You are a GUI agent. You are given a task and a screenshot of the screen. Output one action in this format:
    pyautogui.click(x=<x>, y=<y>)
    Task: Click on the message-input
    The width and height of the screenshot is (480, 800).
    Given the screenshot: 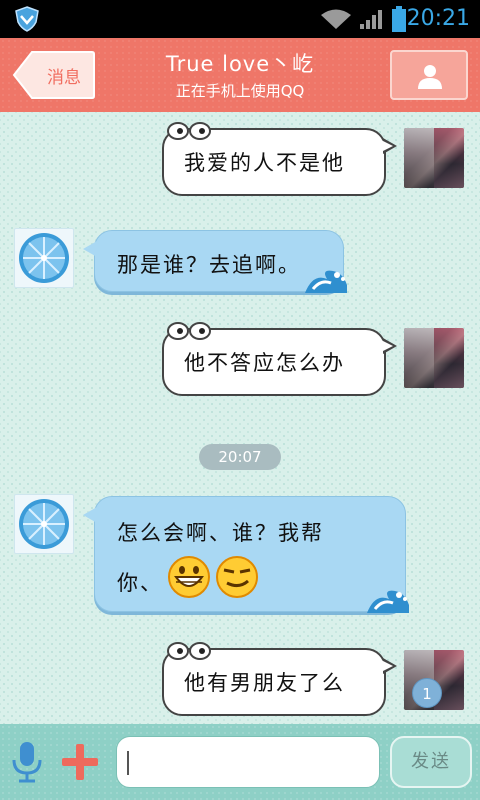 What is the action you would take?
    pyautogui.click(x=248, y=762)
    